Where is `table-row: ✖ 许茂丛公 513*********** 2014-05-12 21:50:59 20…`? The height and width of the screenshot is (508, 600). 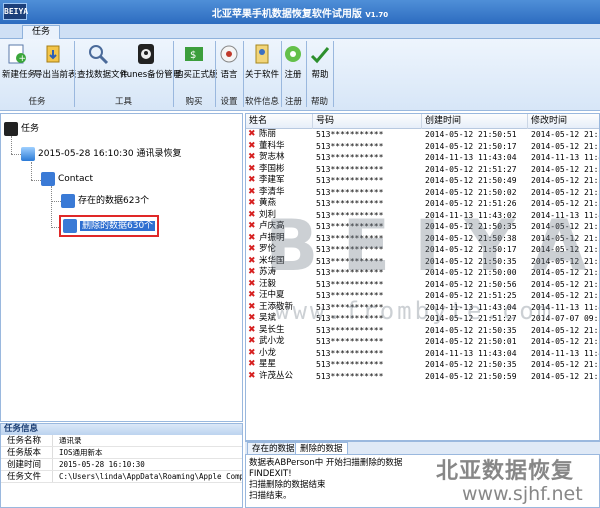 table-row: ✖ 许茂丛公 513*********** 2014-05-12 21:50:59 20… is located at coordinates (422, 376).